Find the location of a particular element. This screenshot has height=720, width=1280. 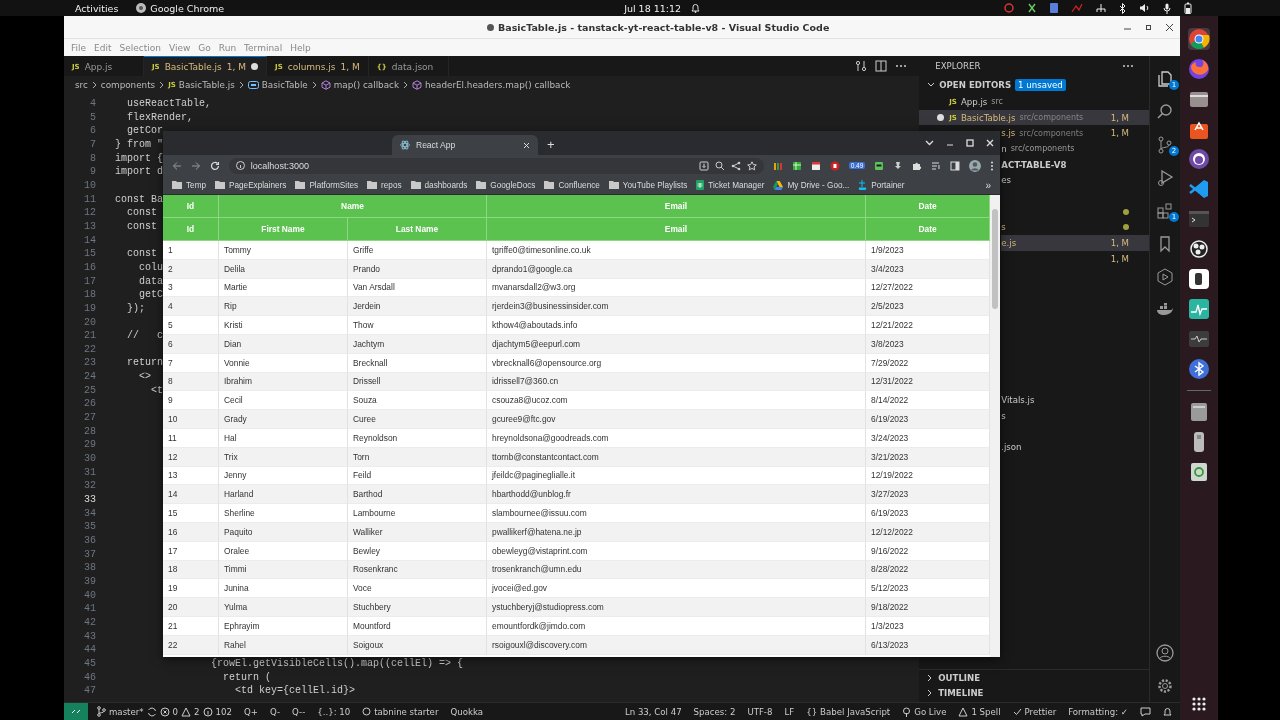

bookmark: dashboards is located at coordinates (439, 185).